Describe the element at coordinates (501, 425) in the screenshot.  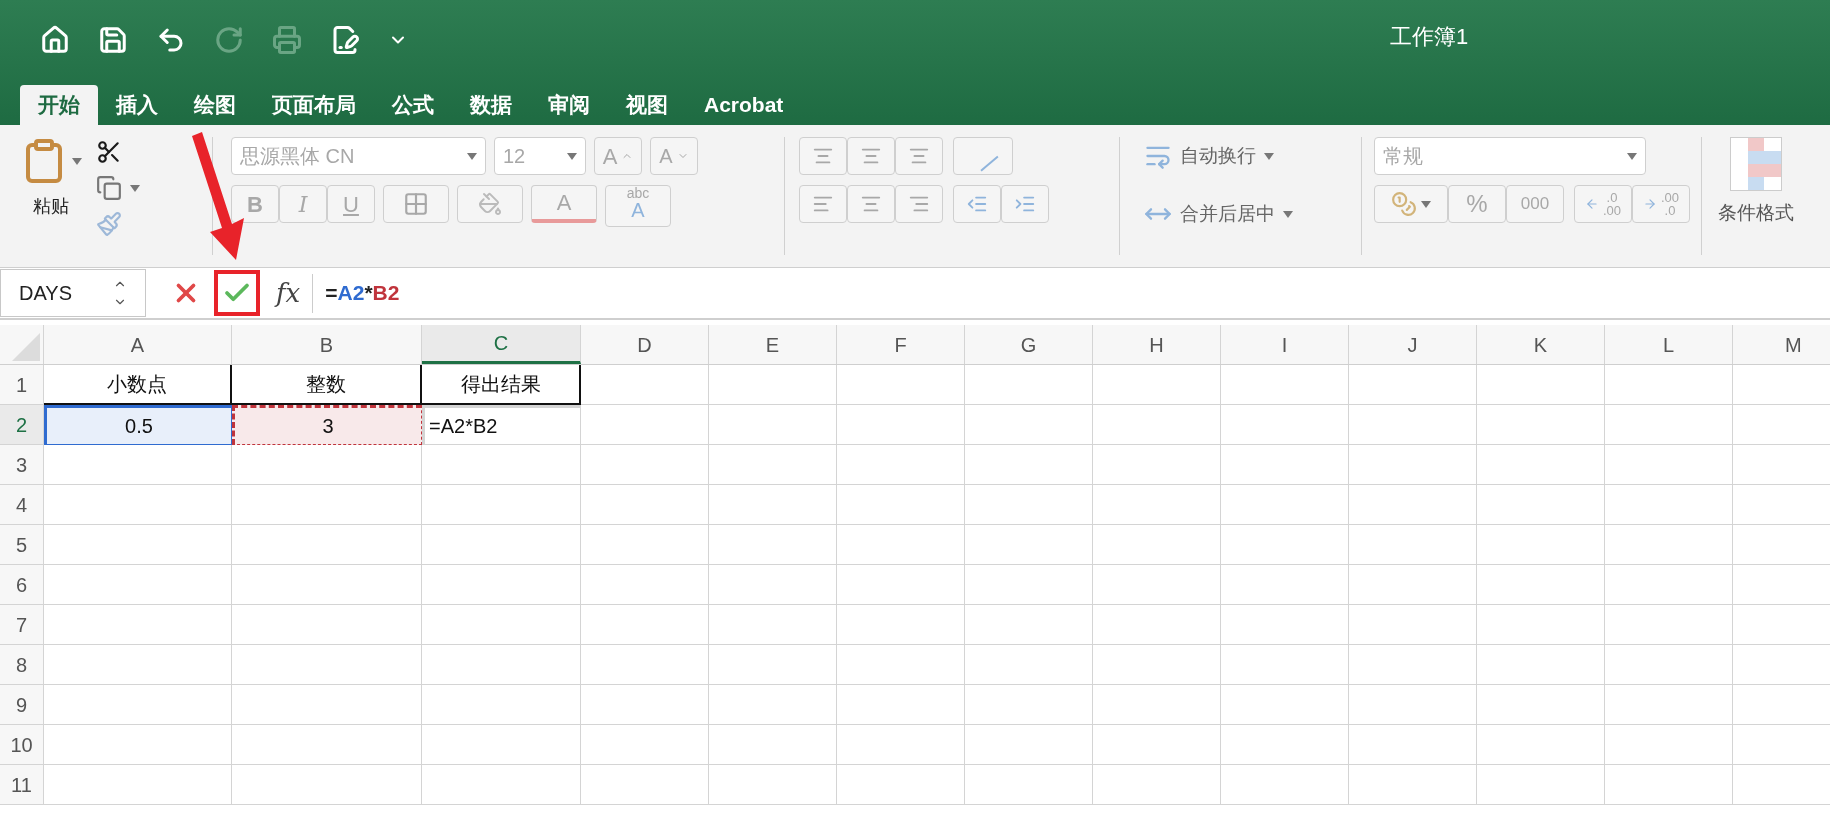
I see `table-cell: =A2*B2` at that location.